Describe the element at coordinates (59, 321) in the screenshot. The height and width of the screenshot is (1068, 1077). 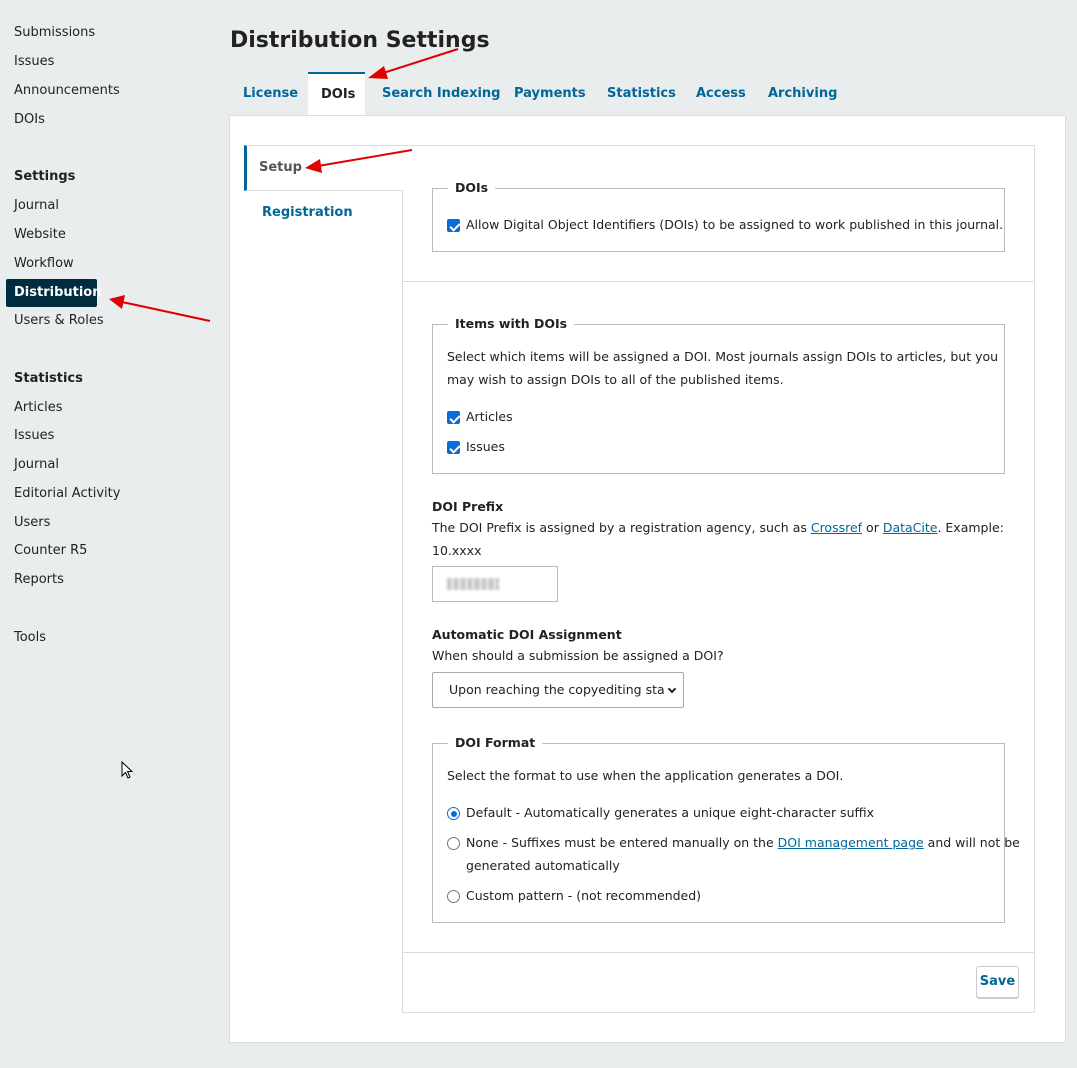
I see `nav-settings-users-roles: Users & Roles` at that location.